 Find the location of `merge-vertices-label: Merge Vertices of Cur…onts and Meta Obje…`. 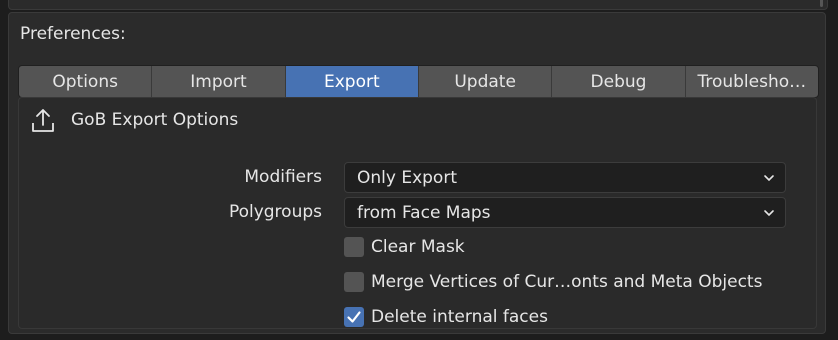

merge-vertices-label: Merge Vertices of Cur…onts and Meta Obje… is located at coordinates (566, 282).